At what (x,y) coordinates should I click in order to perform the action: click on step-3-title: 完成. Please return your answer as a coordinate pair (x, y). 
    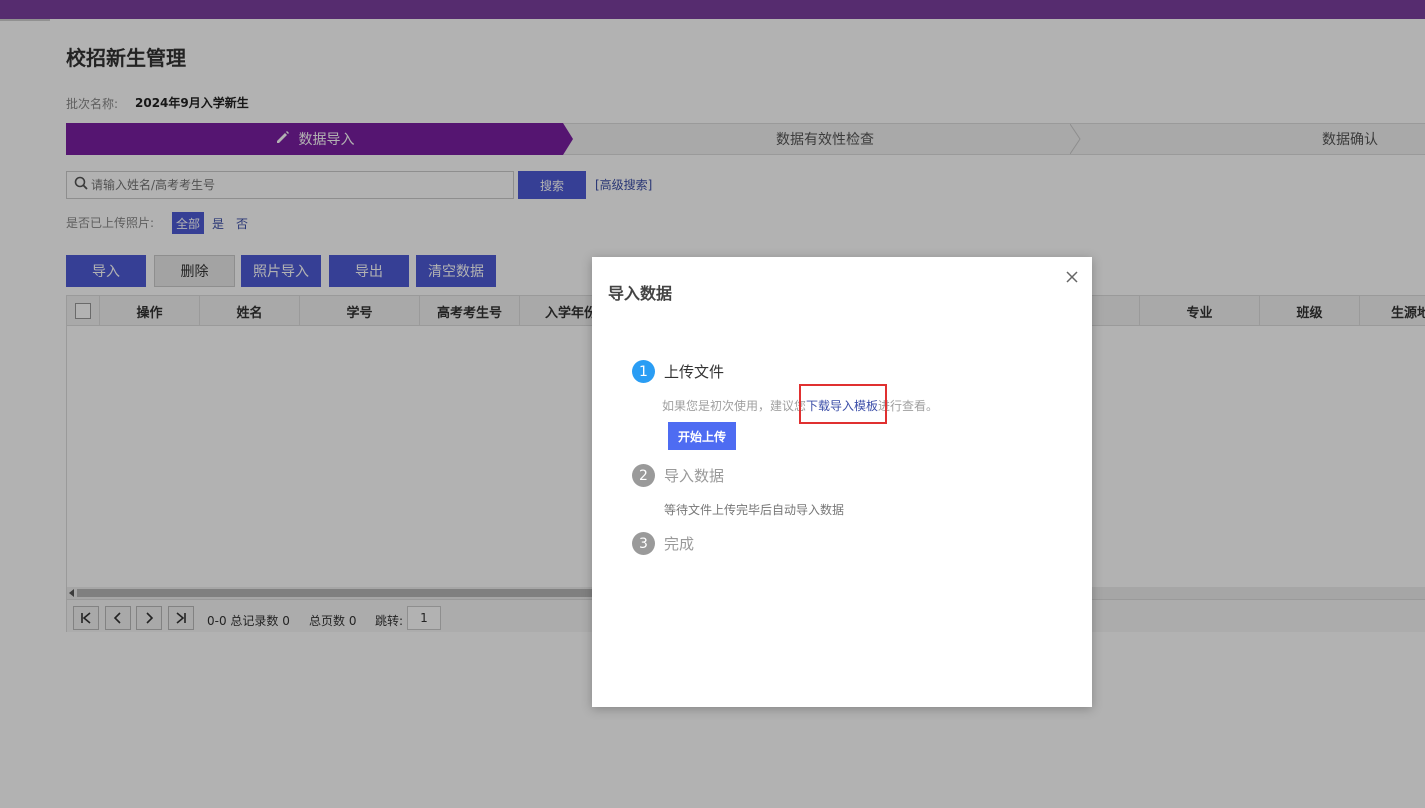
    Looking at the image, I should click on (679, 544).